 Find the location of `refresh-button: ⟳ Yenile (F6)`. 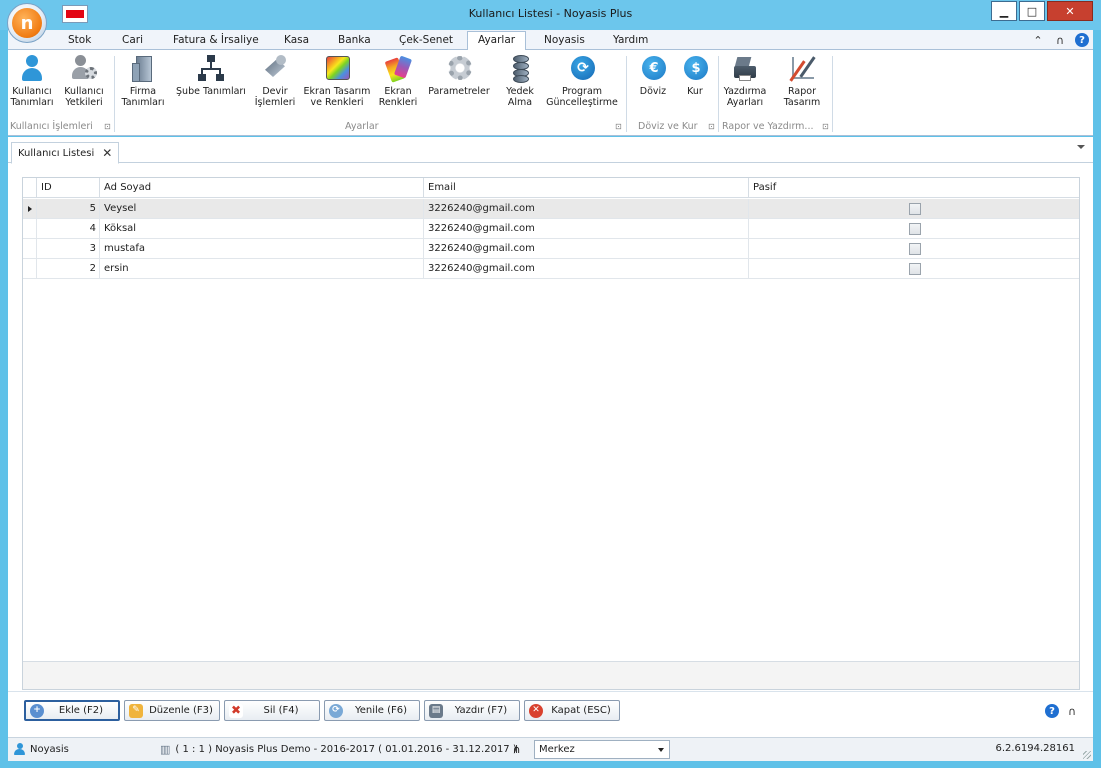

refresh-button: ⟳ Yenile (F6) is located at coordinates (372, 710).